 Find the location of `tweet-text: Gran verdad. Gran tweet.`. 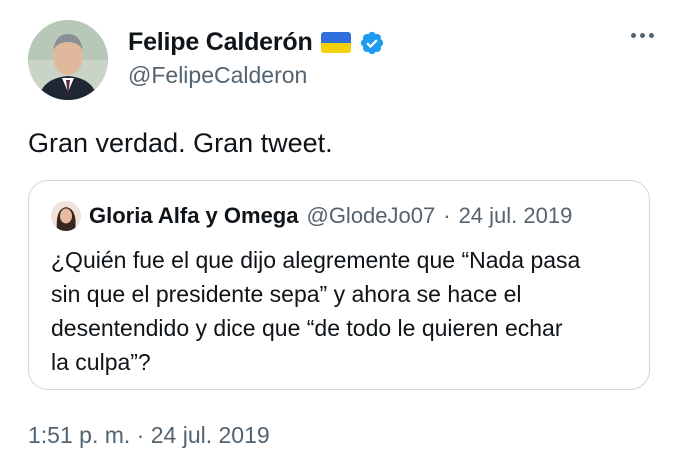

tweet-text: Gran verdad. Gran tweet. is located at coordinates (180, 143).